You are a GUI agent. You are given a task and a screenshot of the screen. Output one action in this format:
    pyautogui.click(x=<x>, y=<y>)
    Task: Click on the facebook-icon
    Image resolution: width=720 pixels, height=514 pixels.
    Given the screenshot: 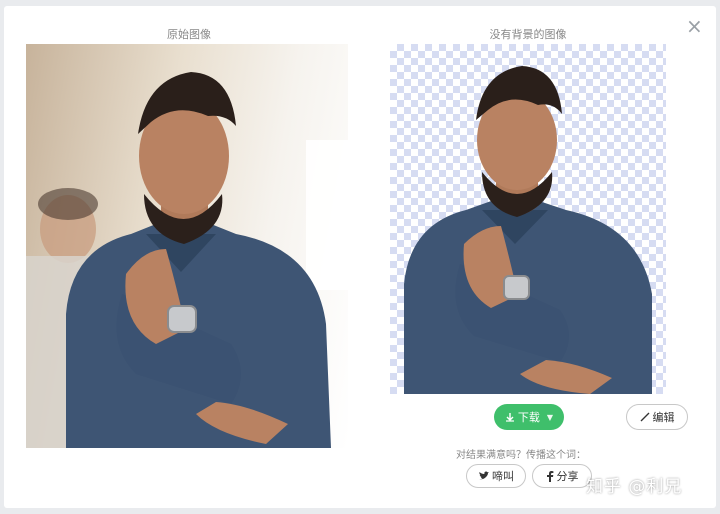 What is the action you would take?
    pyautogui.click(x=549, y=476)
    